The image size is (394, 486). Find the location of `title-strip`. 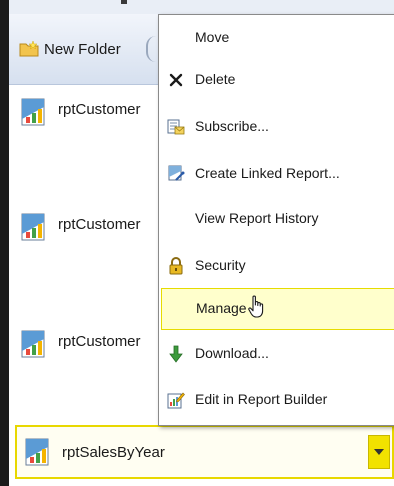

title-strip is located at coordinates (201, 7).